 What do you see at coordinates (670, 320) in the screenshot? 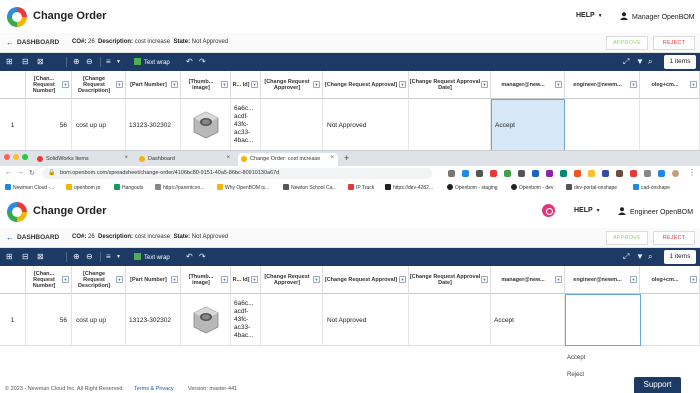
I see `oleg-approval-cell` at bounding box center [670, 320].